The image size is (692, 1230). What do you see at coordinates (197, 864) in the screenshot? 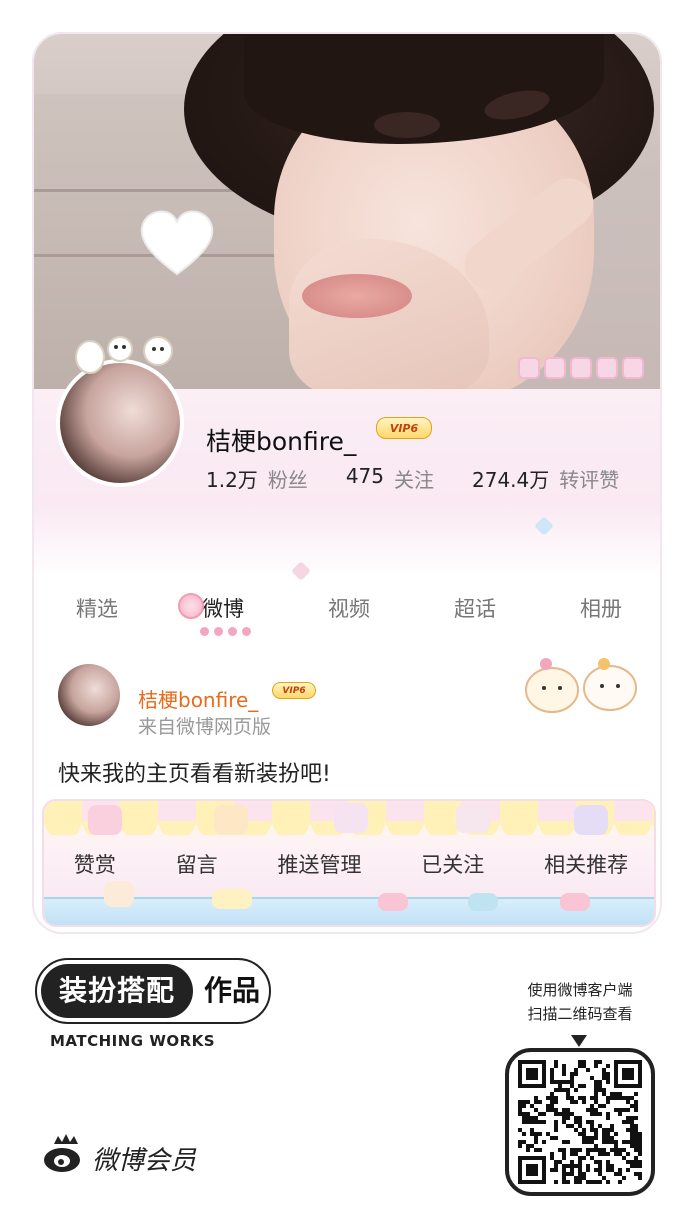
I see `comment-button: 留言` at bounding box center [197, 864].